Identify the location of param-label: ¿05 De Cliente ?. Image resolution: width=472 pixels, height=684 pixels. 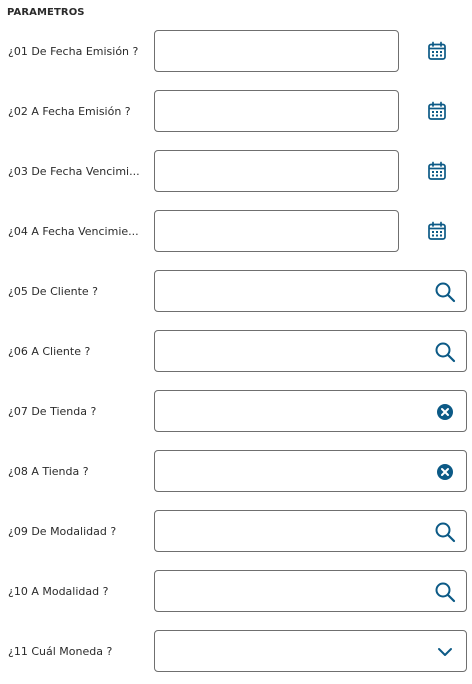
(53, 291).